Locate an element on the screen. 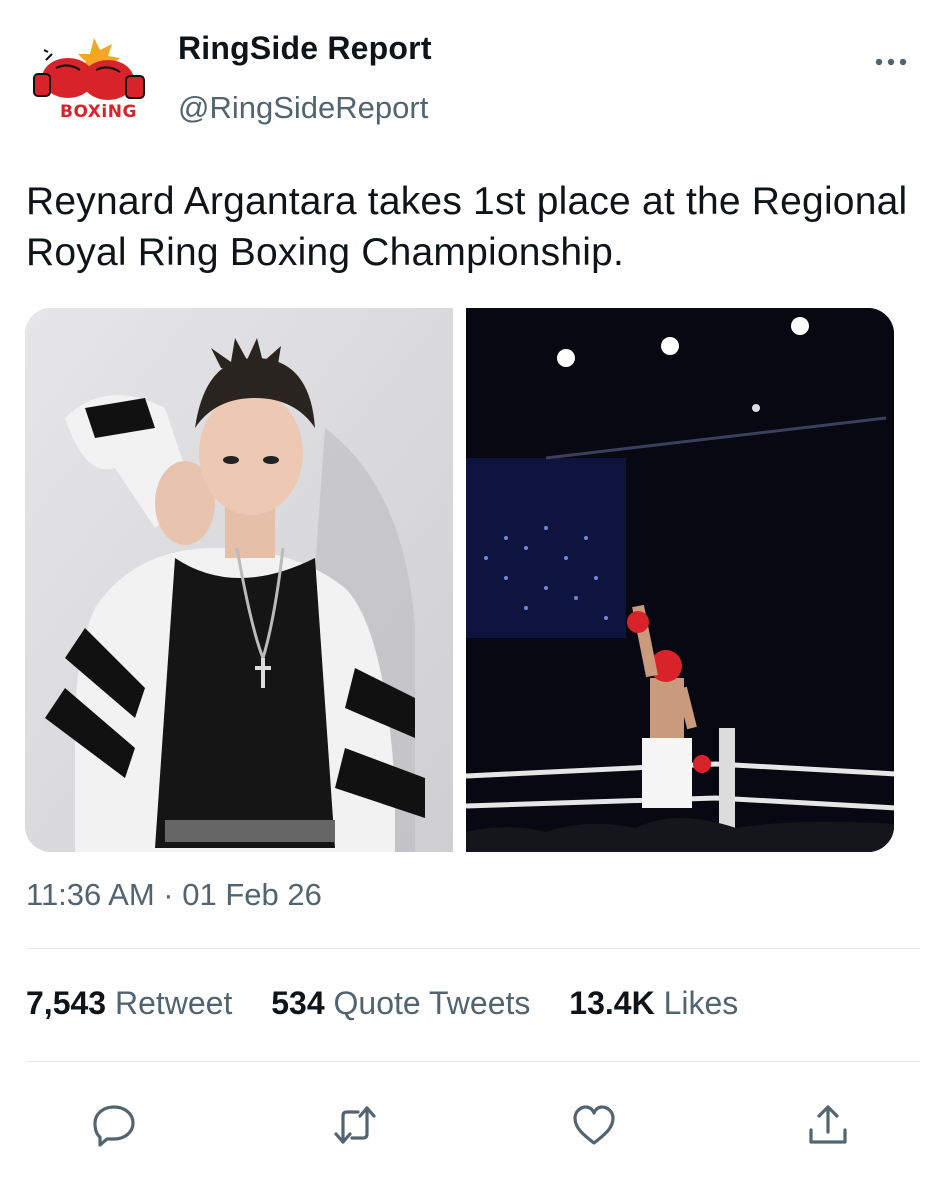 This screenshot has height=1200, width=945. avatar: BOXiNG is located at coordinates (88, 79).